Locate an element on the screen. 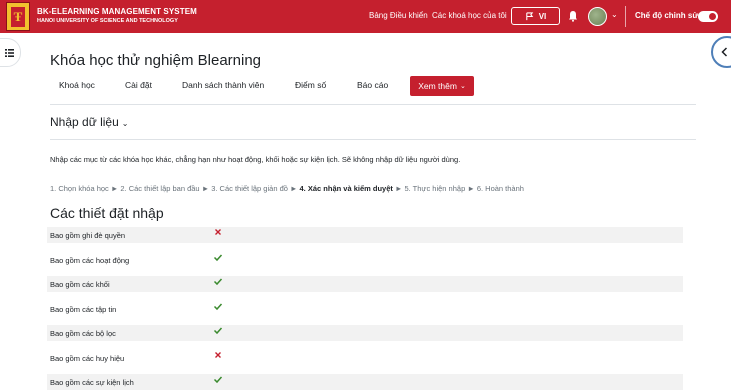 This screenshot has width=731, height=390. page-title: Khóa học thử nghiệm Blearning is located at coordinates (156, 60).